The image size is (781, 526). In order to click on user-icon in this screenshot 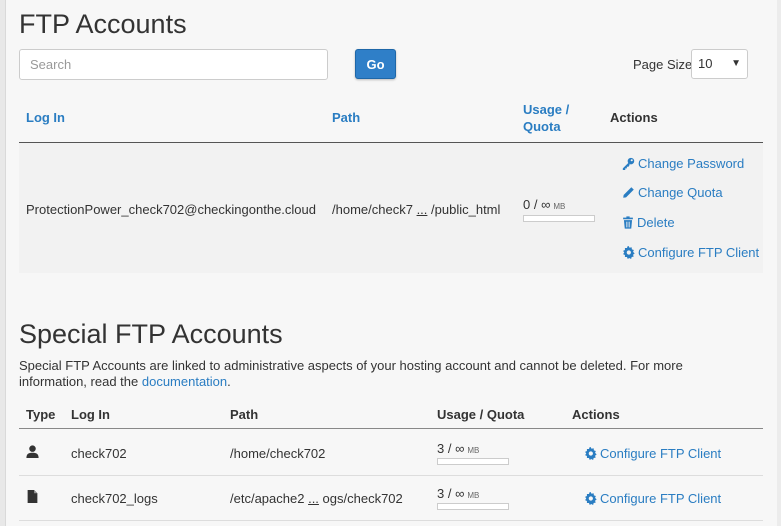, I will do `click(32, 451)`.